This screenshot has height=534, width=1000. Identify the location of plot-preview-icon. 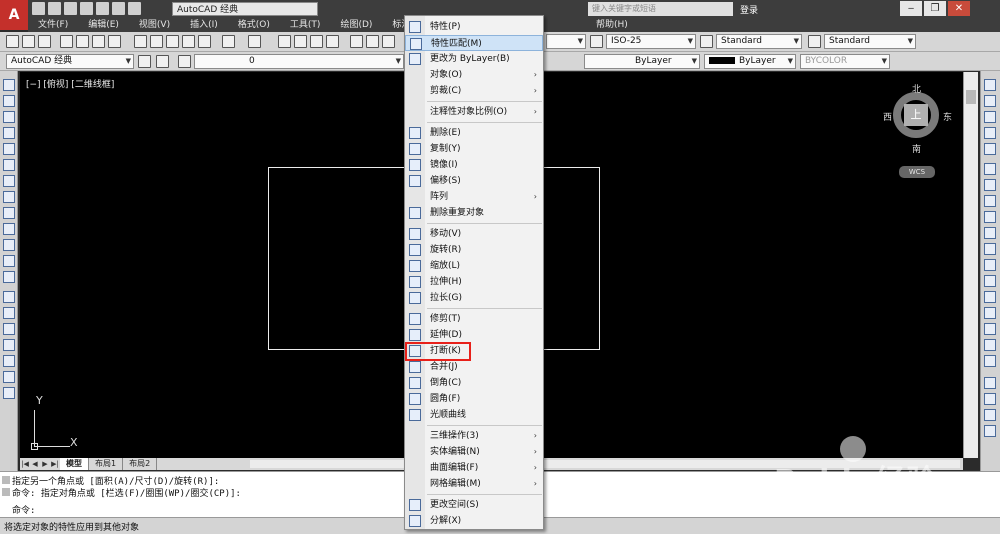
(82, 41).